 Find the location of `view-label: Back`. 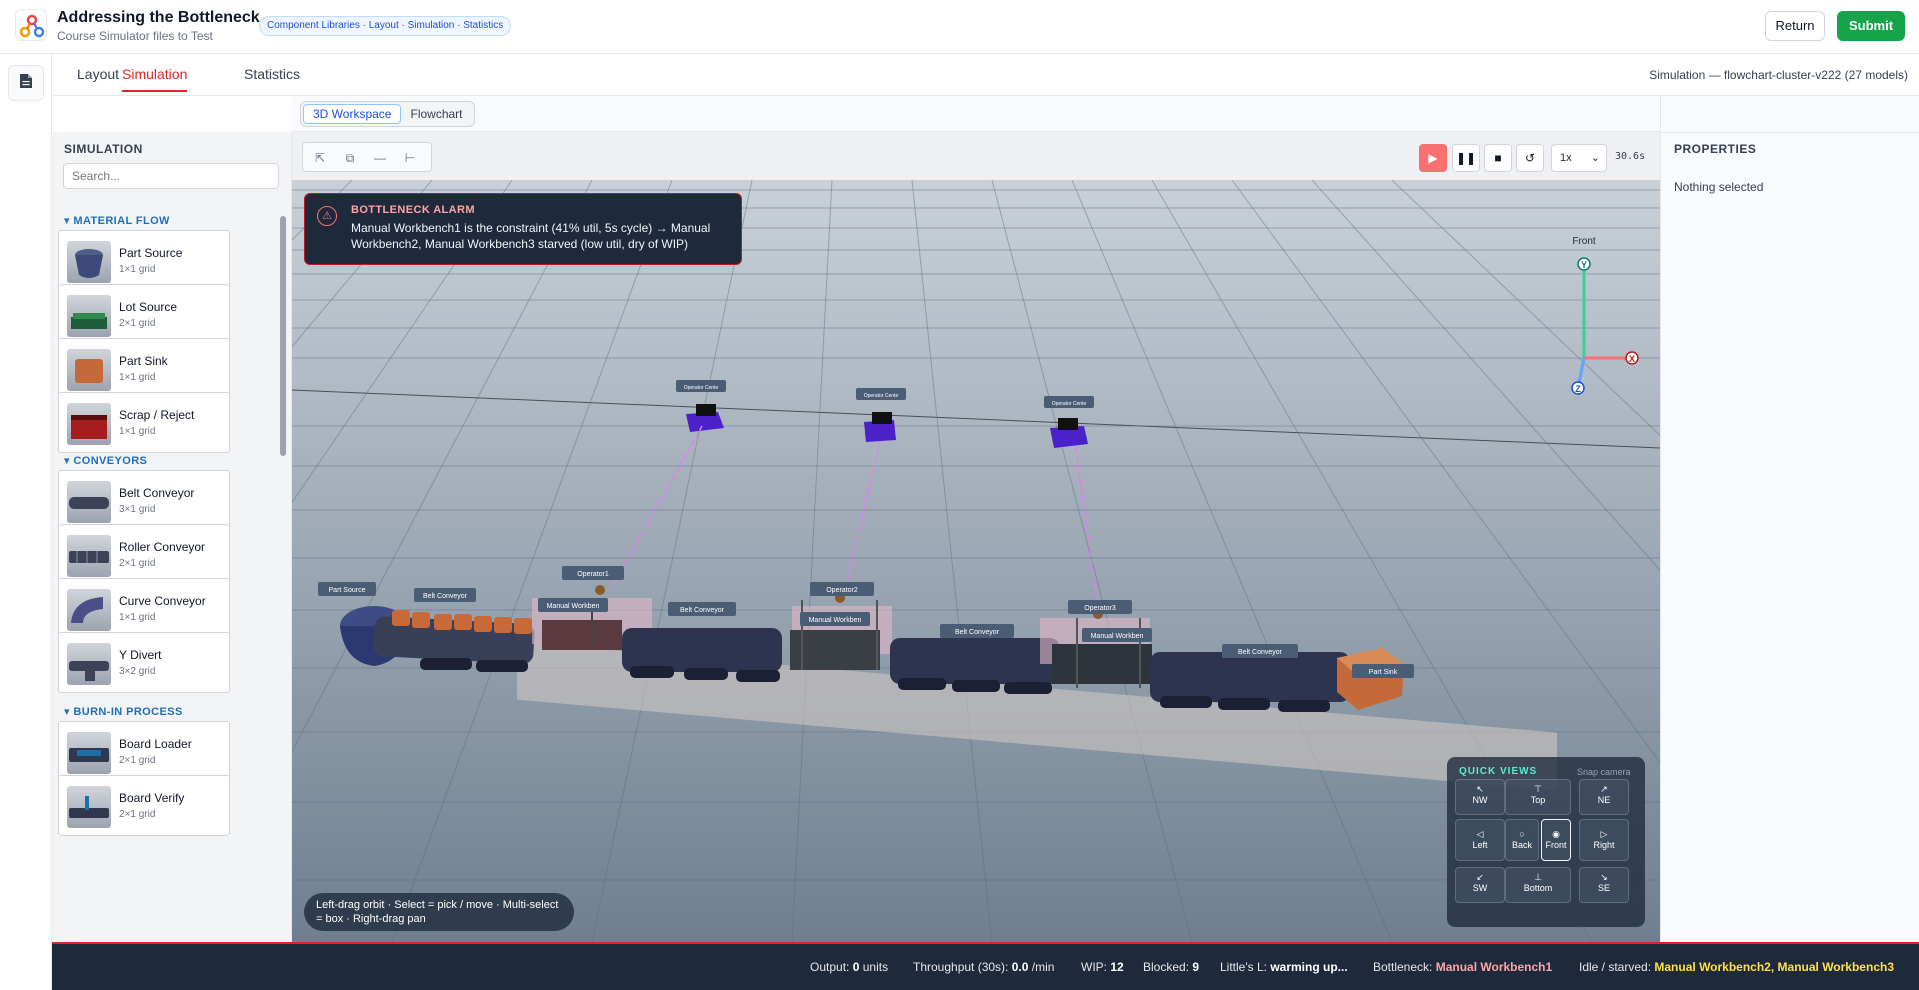

view-label: Back is located at coordinates (1521, 845).